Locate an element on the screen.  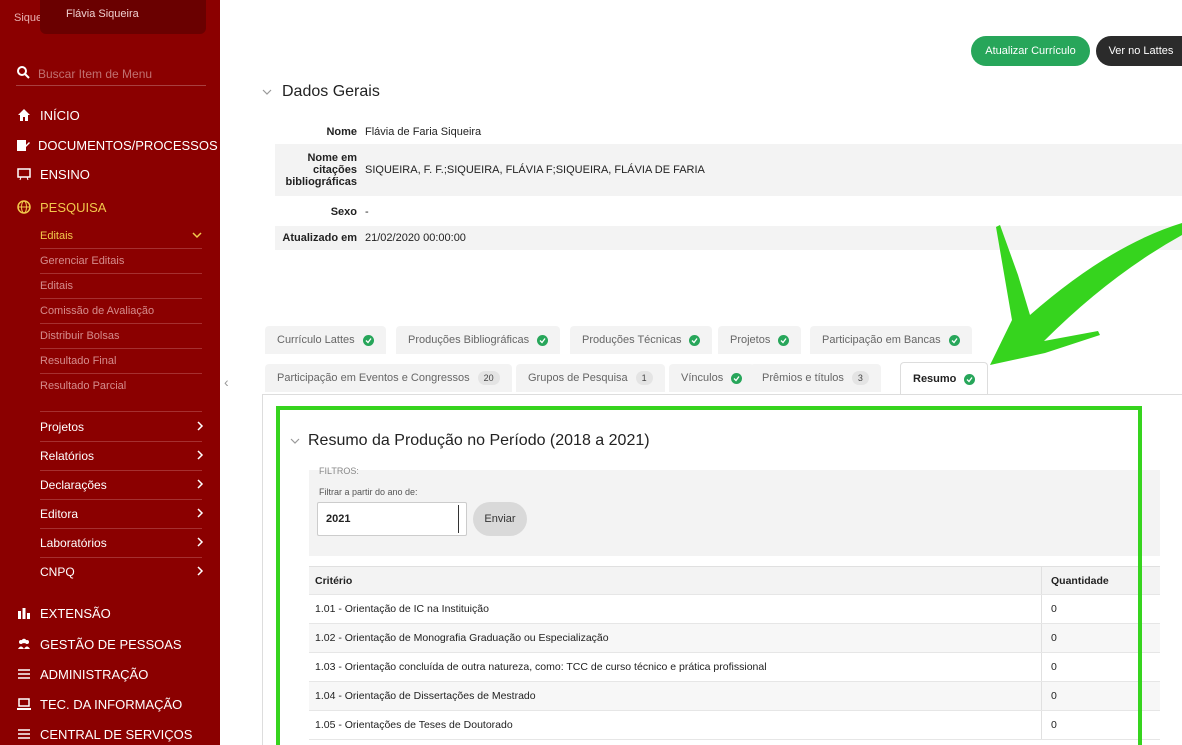
grp-label: Editora is located at coordinates (59, 514).